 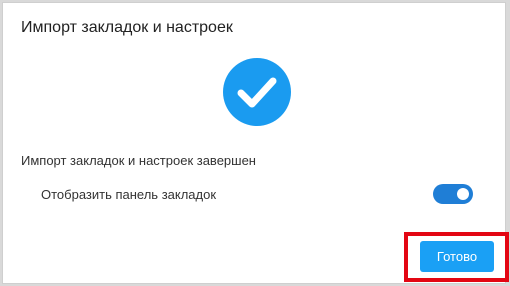 I want to click on bookmarks-bar-label: Отобразить панель закладок, so click(x=129, y=194).